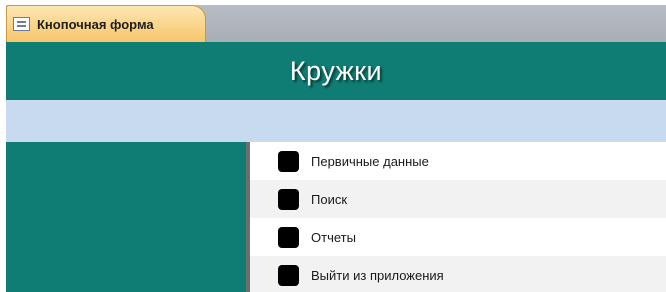 This screenshot has height=292, width=666. What do you see at coordinates (336, 121) in the screenshot?
I see `form-subheader` at bounding box center [336, 121].